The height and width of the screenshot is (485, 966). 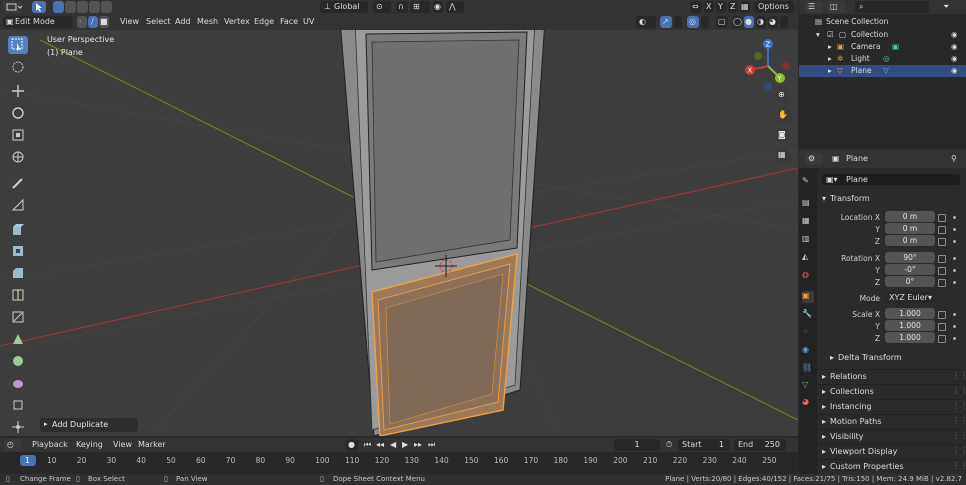 What do you see at coordinates (783, 156) in the screenshot?
I see `ortho-toggle-button: ▦` at bounding box center [783, 156].